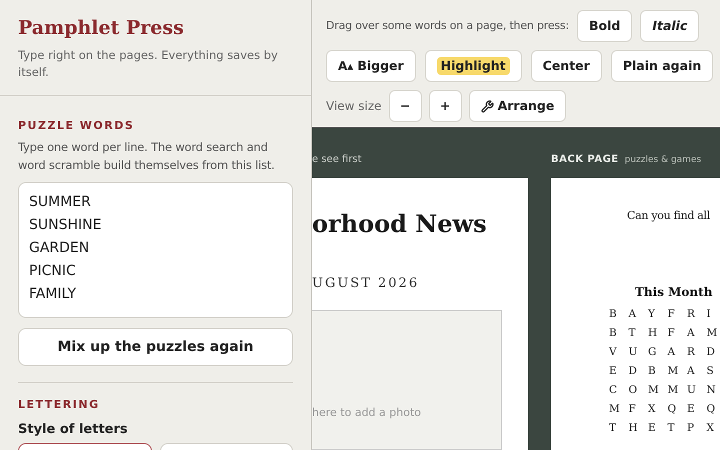 This screenshot has width=720, height=450. Describe the element at coordinates (147, 156) in the screenshot. I see `section-description: Type one word per line. The word search and word scramble build themselves from this list.` at that location.